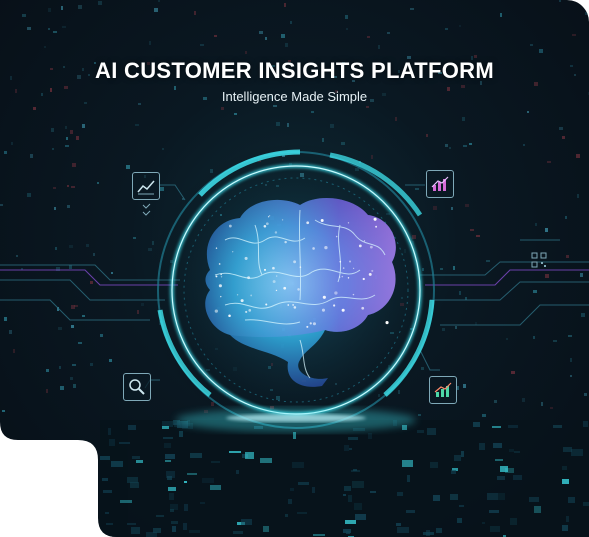  What do you see at coordinates (294, 96) in the screenshot?
I see `page-subtitle: Intelligence Made Simple` at bounding box center [294, 96].